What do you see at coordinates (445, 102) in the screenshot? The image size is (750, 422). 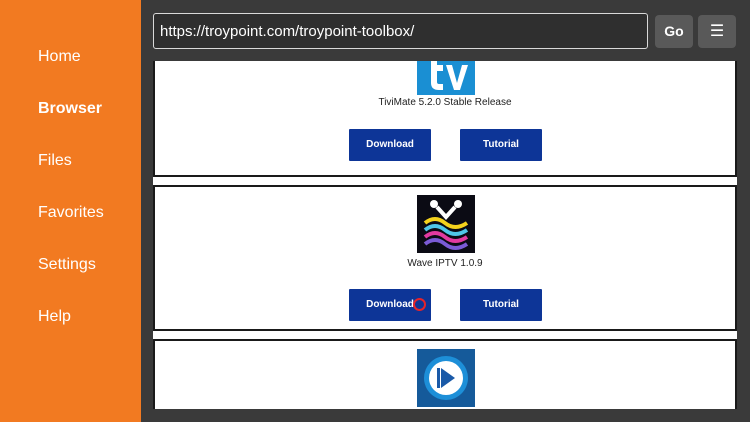 I see `app-title: TiviMate 5.2.0 Stable Release` at bounding box center [445, 102].